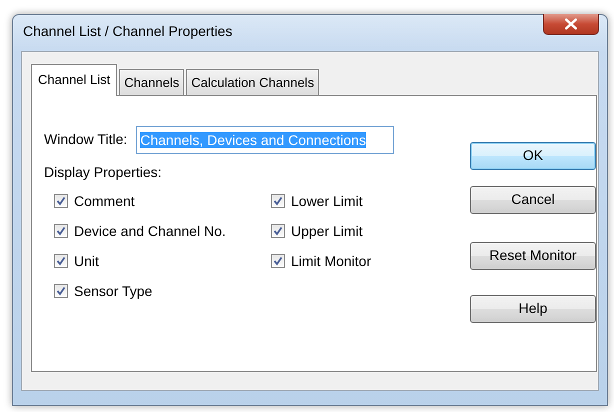  What do you see at coordinates (103, 172) in the screenshot?
I see `section-label: Display Properties:` at bounding box center [103, 172].